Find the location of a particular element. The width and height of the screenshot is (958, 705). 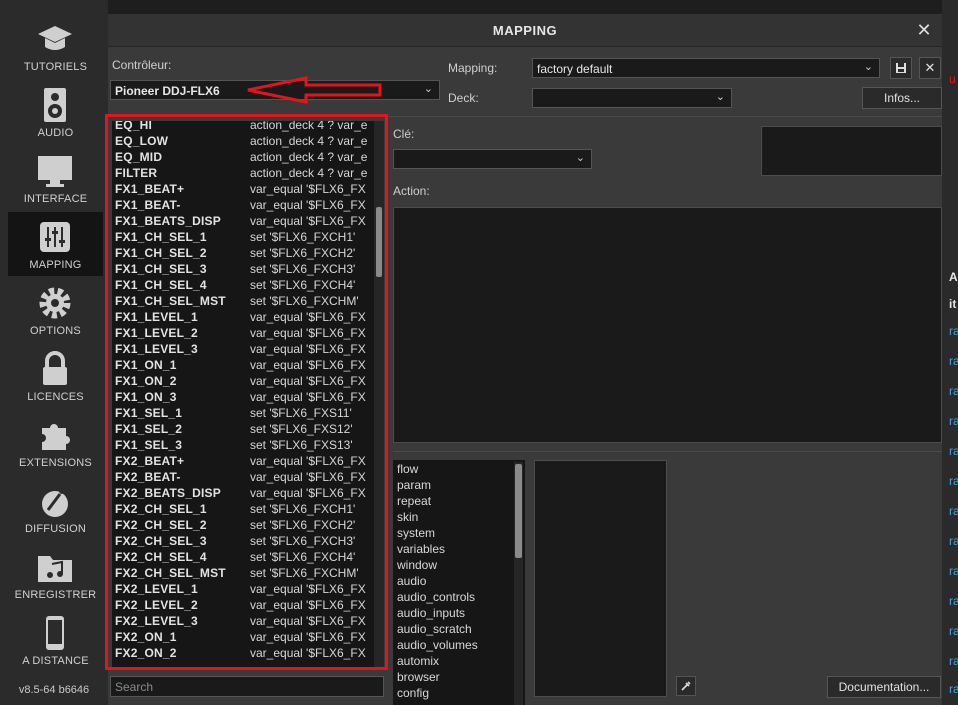

list-item: audio_scratch is located at coordinates (434, 629).